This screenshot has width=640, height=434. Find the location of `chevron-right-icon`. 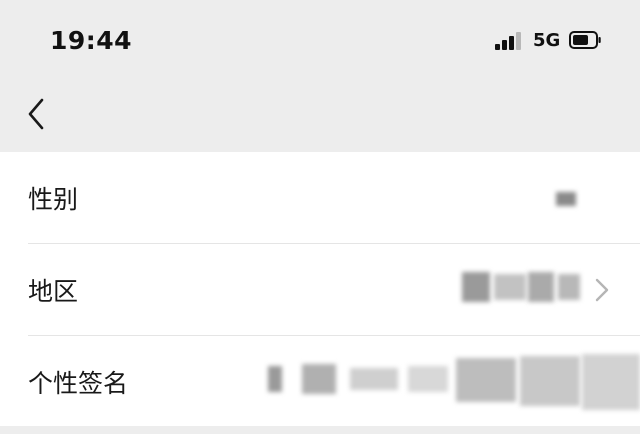

chevron-right-icon is located at coordinates (602, 290).